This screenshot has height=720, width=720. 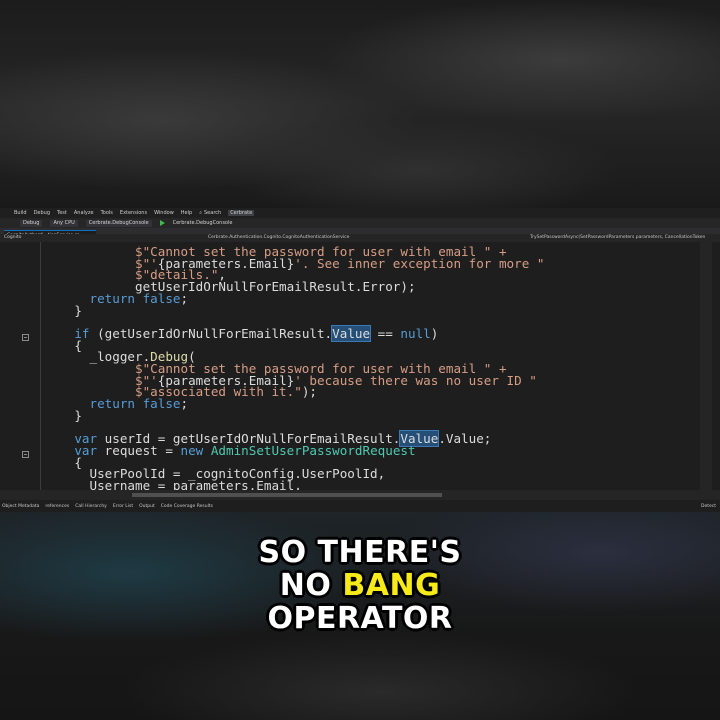 I want to click on code-line: Username = parameters.Email,, so click(x=173, y=484).